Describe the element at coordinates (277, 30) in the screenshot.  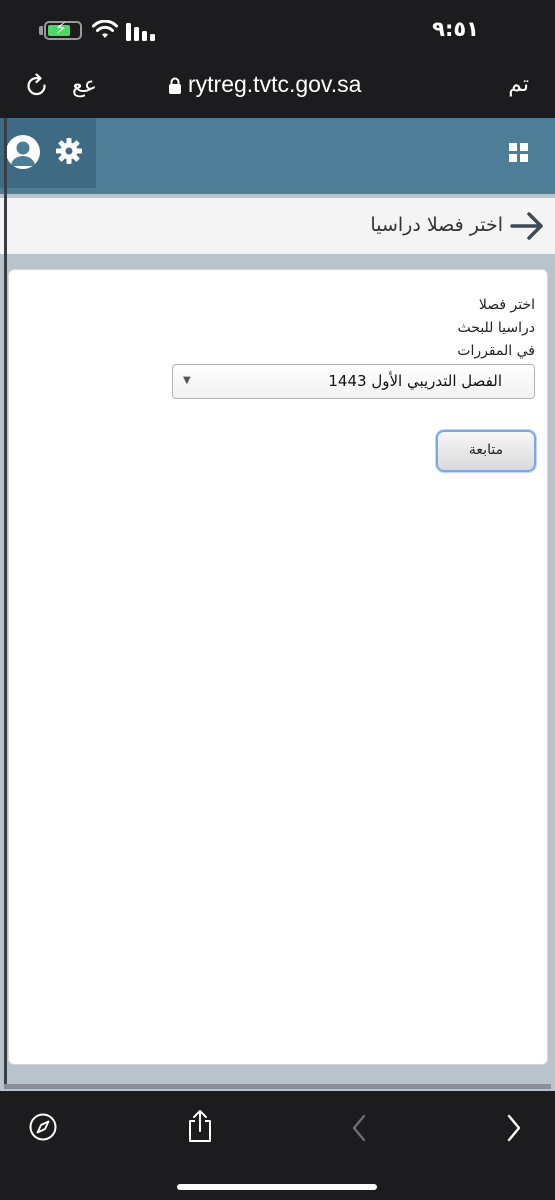
I see `status-bar: ⚡ ٩:٥١` at that location.